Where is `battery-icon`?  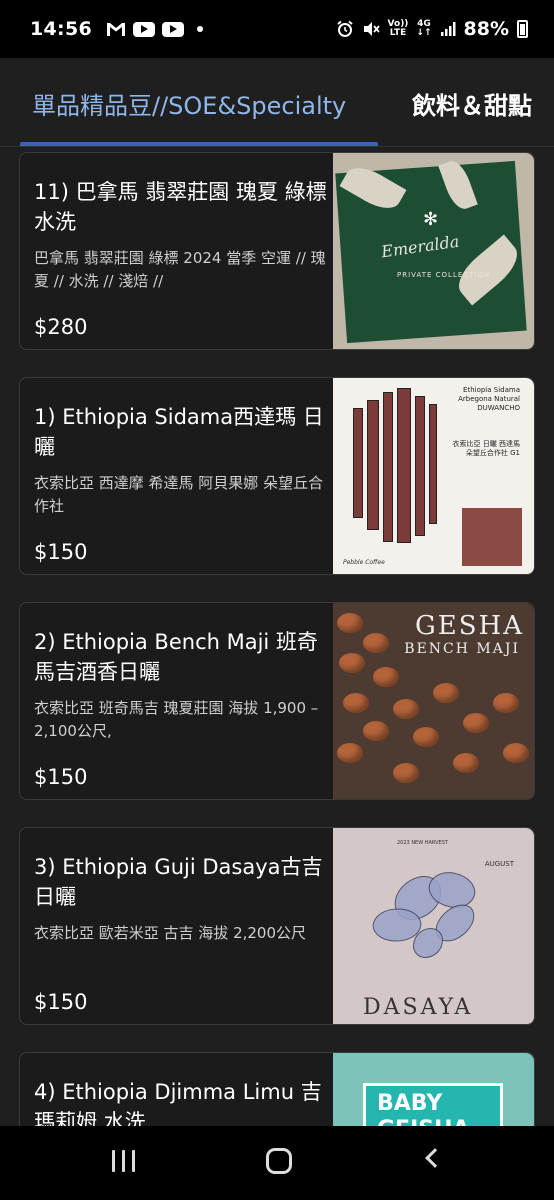 battery-icon is located at coordinates (522, 29).